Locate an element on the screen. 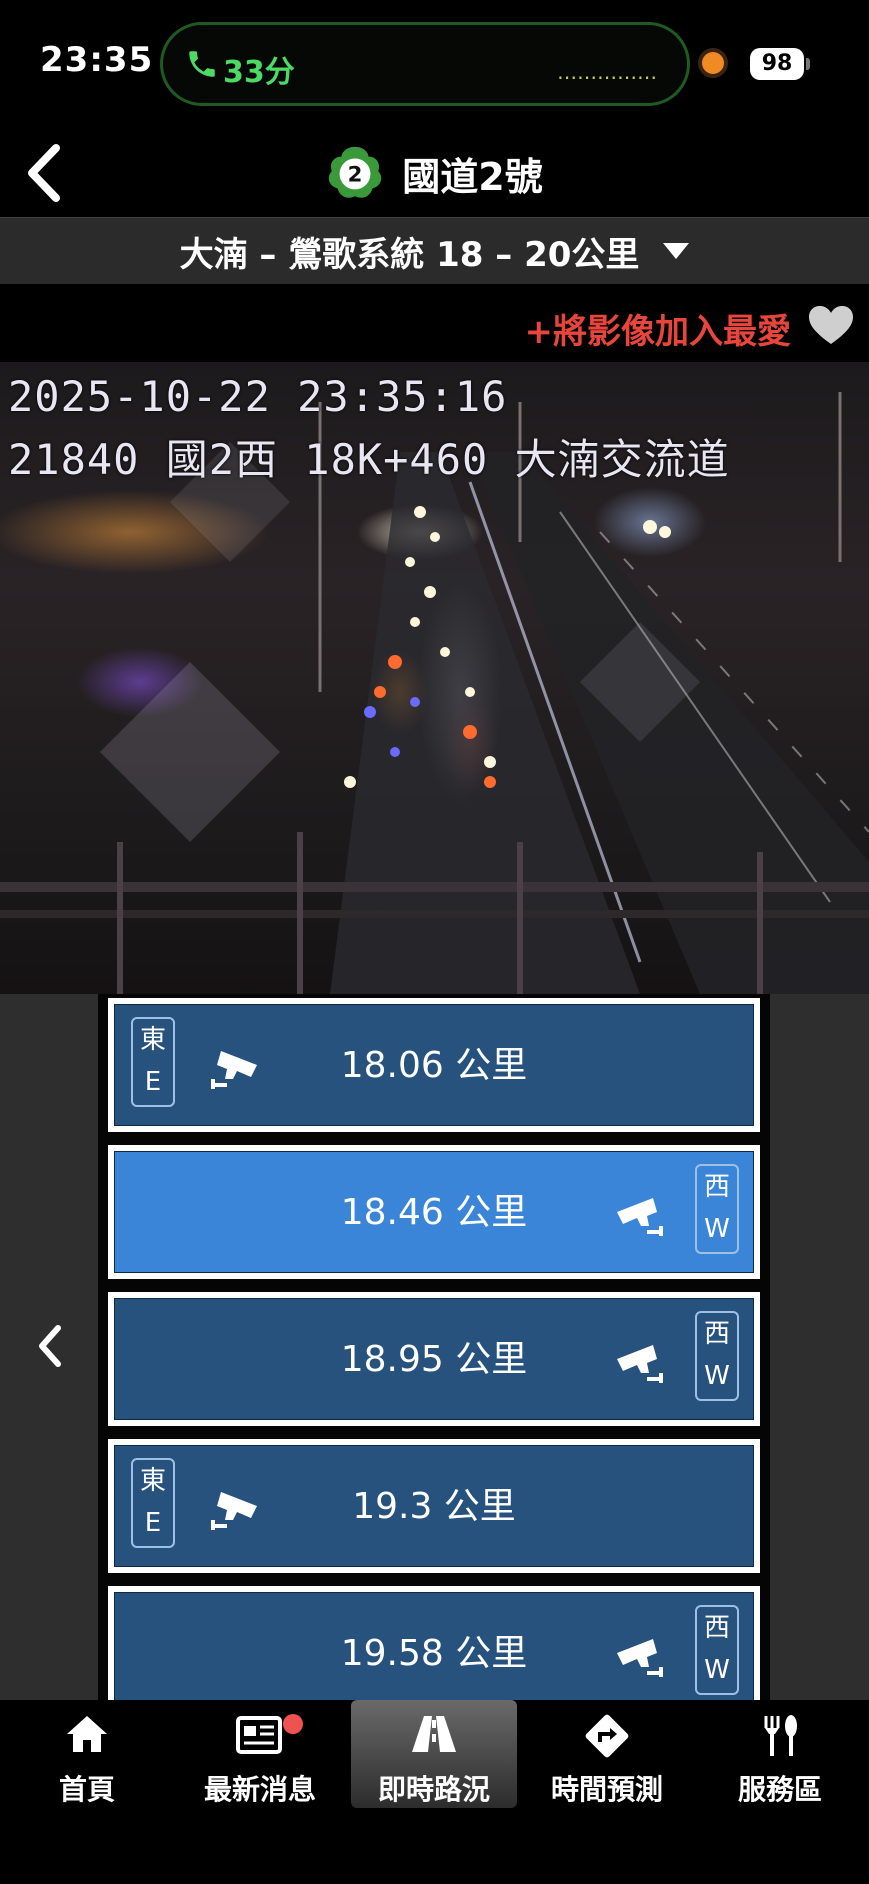 The height and width of the screenshot is (1884, 869). status-time: 23:35 is located at coordinates (97, 60).